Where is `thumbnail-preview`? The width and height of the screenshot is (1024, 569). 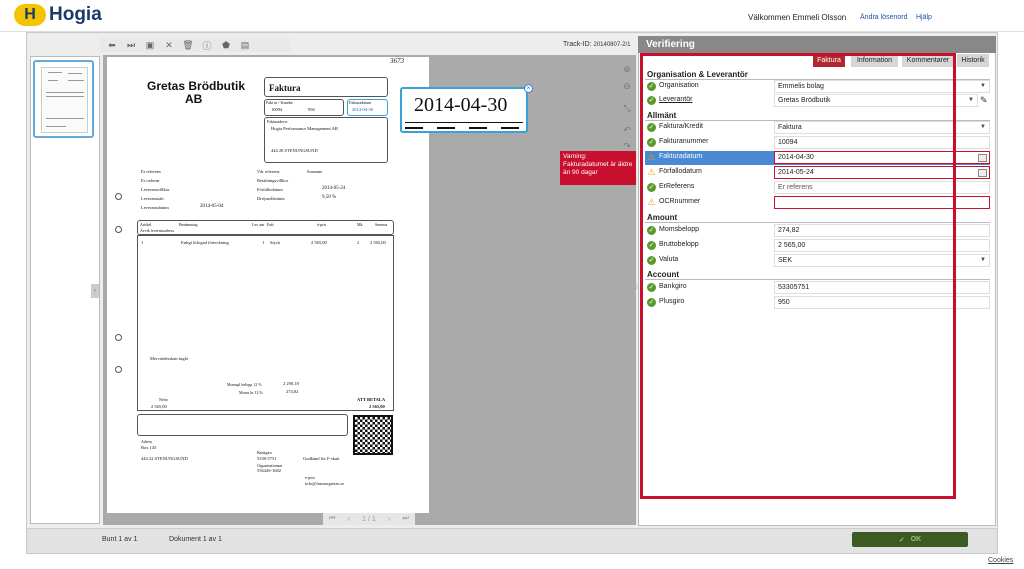 thumbnail-preview is located at coordinates (64, 100).